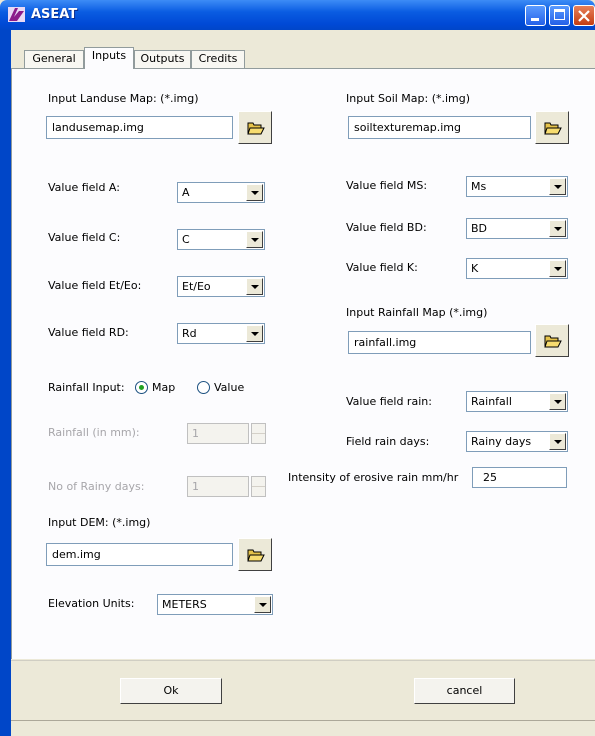  What do you see at coordinates (297, 15) in the screenshot?
I see `title-bar` at bounding box center [297, 15].